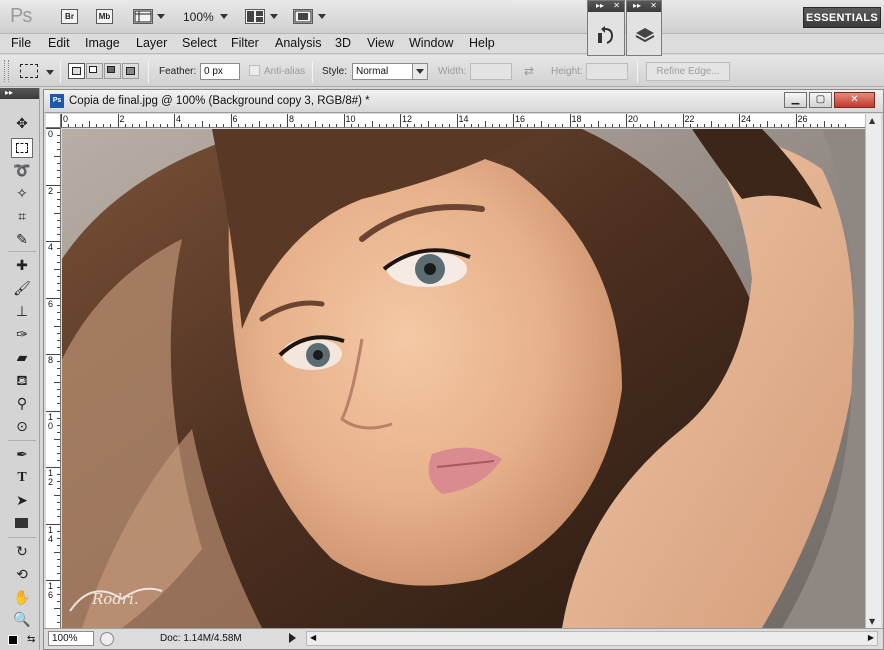  What do you see at coordinates (22, 575) in the screenshot?
I see `3d-orbit-tool-icon: ⟲` at bounding box center [22, 575].